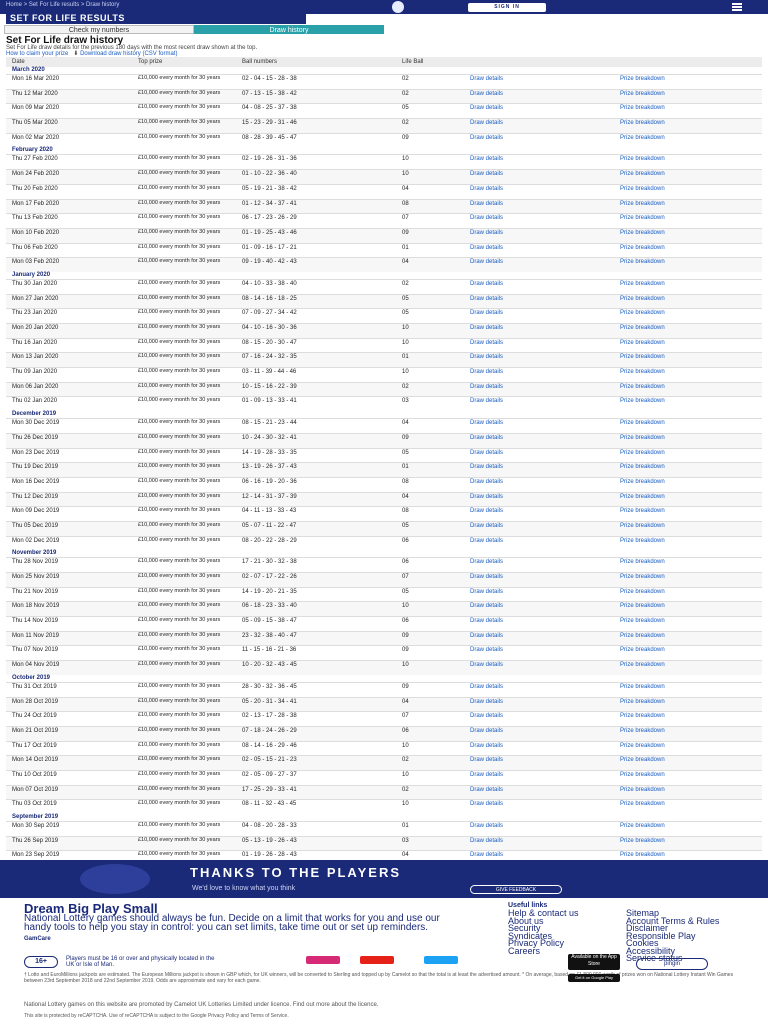 The image size is (768, 1024). Describe the element at coordinates (516, 889) in the screenshot. I see `give-feedback-button: GIVE FEEDBACK` at that location.